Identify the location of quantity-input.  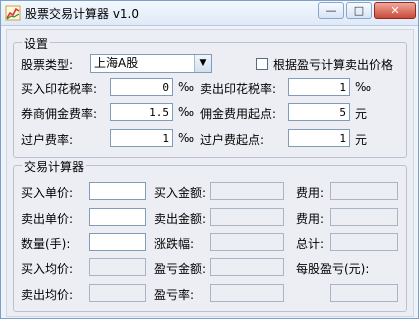
(117, 242).